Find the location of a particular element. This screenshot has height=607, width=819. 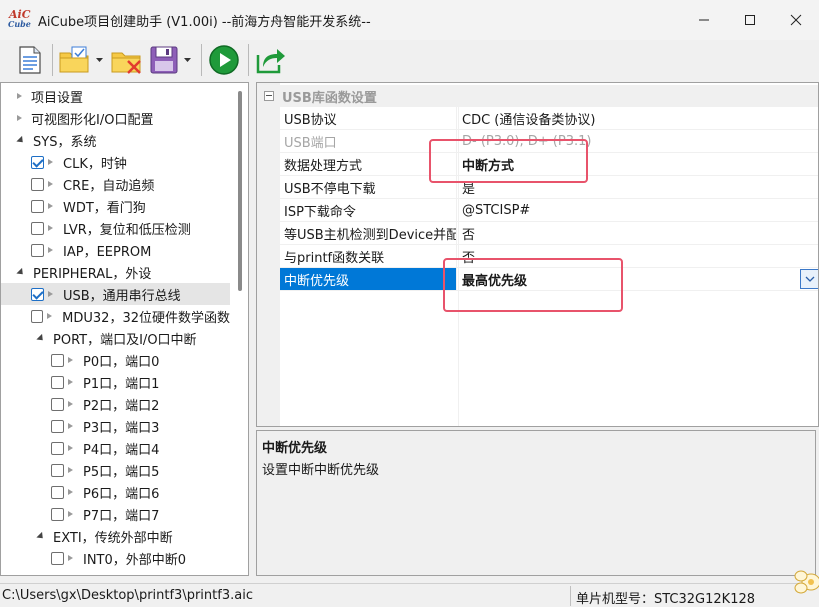

tree-item: LVR，复位和低压检测 is located at coordinates (115, 228).